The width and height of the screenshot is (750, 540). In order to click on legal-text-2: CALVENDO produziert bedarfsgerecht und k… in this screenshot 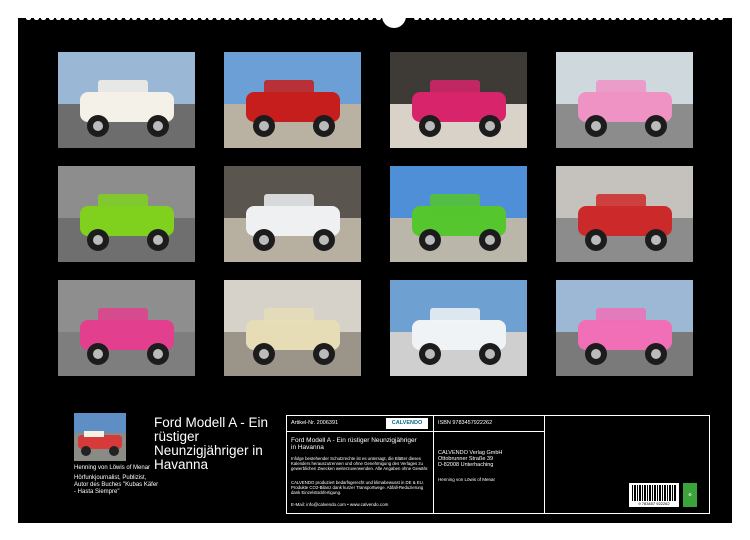, I will do `click(357, 487)`.